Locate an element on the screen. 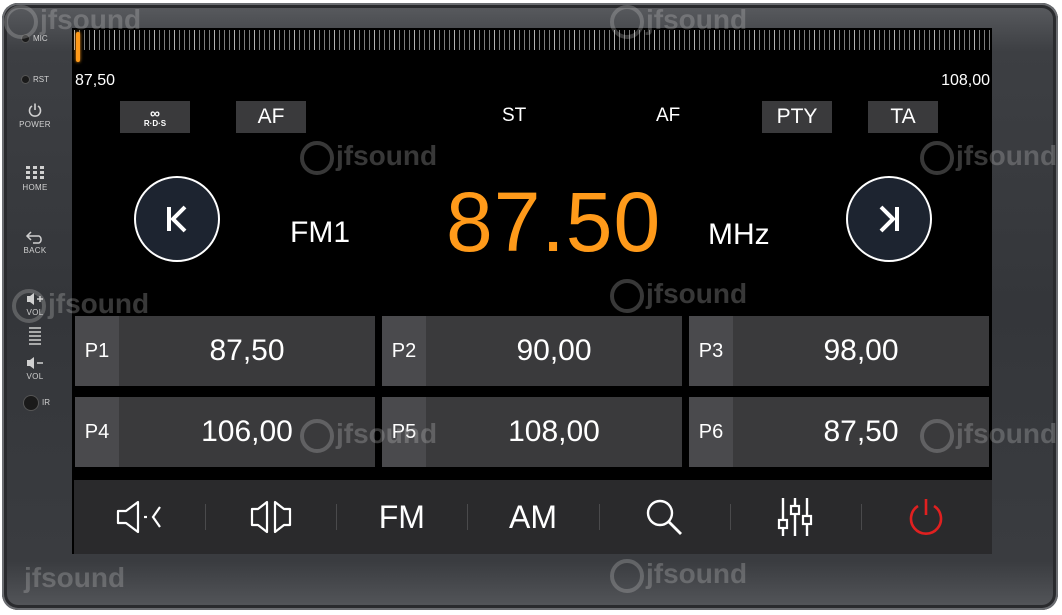 Image resolution: width=1062 pixels, height=615 pixels. ta-button: TA is located at coordinates (903, 117).